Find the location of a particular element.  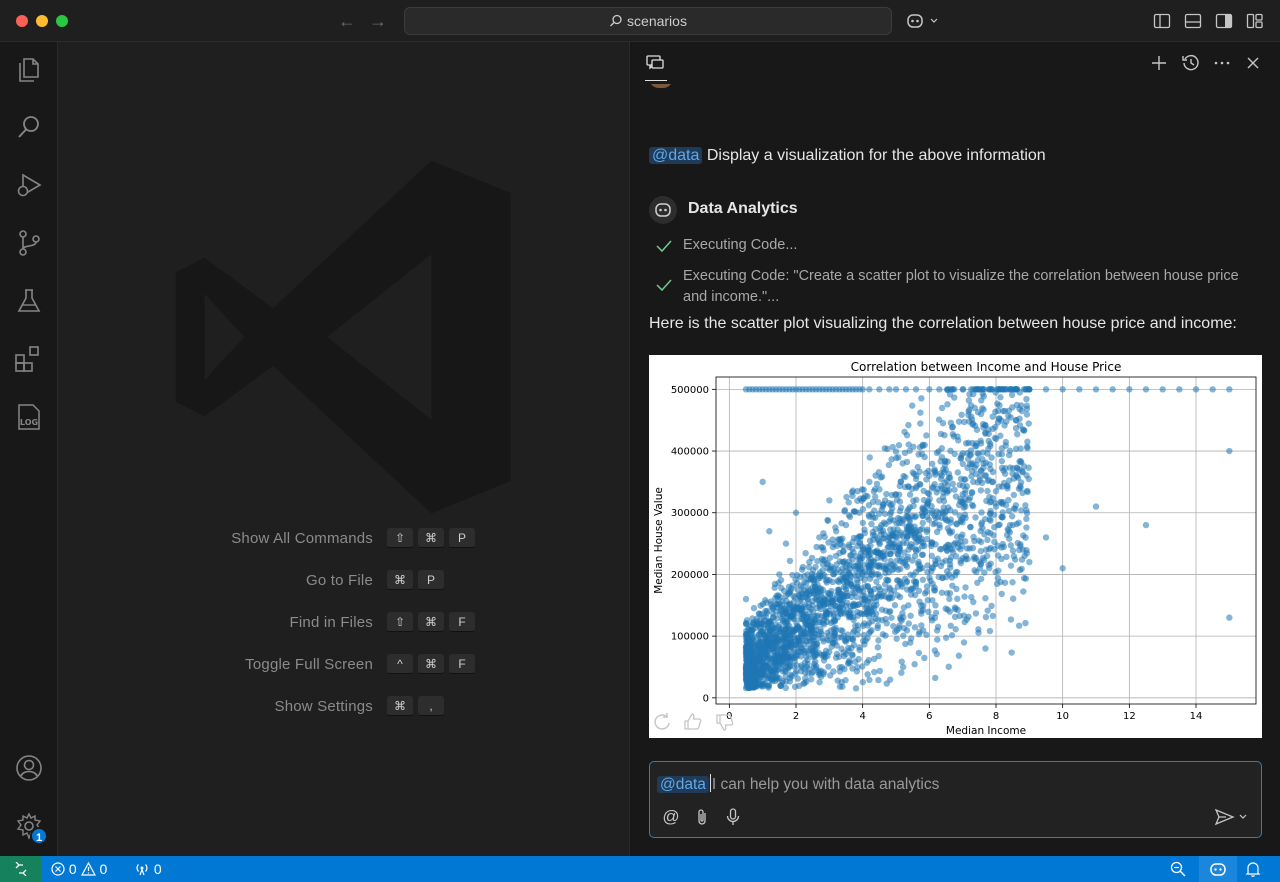

maximize-window-button is located at coordinates (62, 21).